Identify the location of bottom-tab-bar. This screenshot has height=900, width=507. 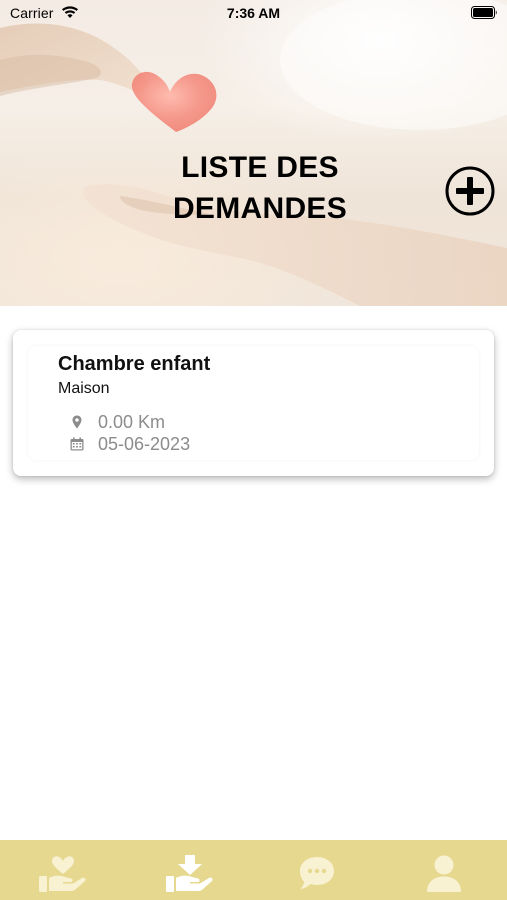
(253, 870).